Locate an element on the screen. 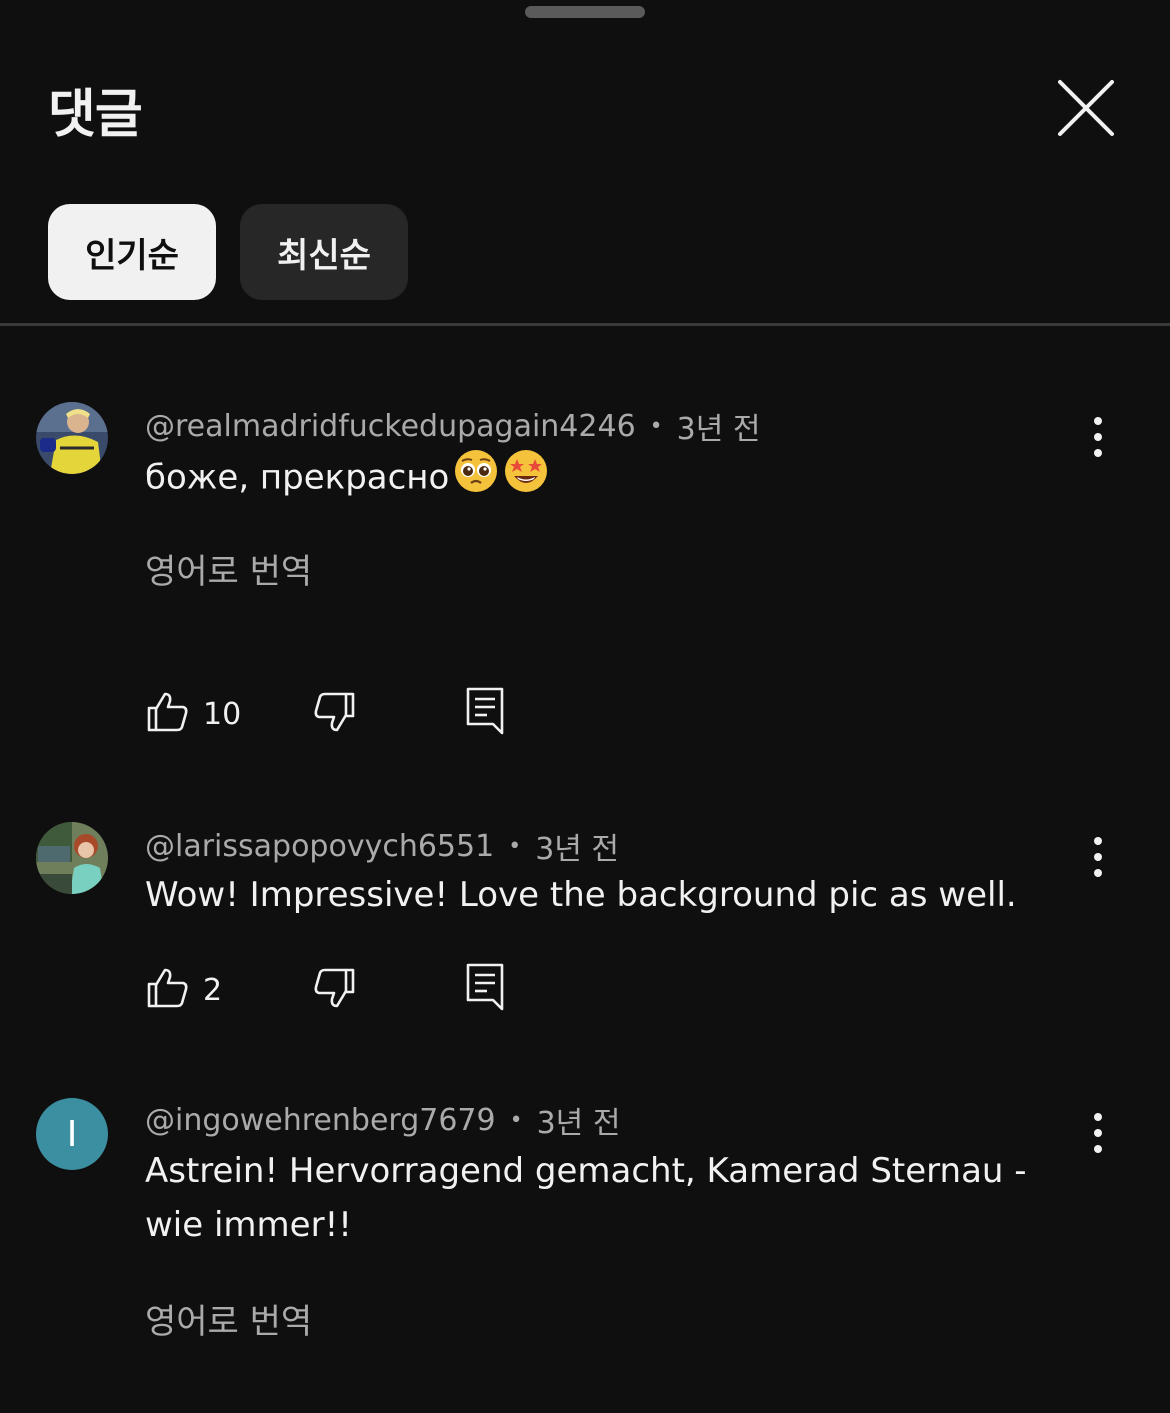 This screenshot has width=1170, height=1413. sort-chip-newest: 최신순 is located at coordinates (324, 252).